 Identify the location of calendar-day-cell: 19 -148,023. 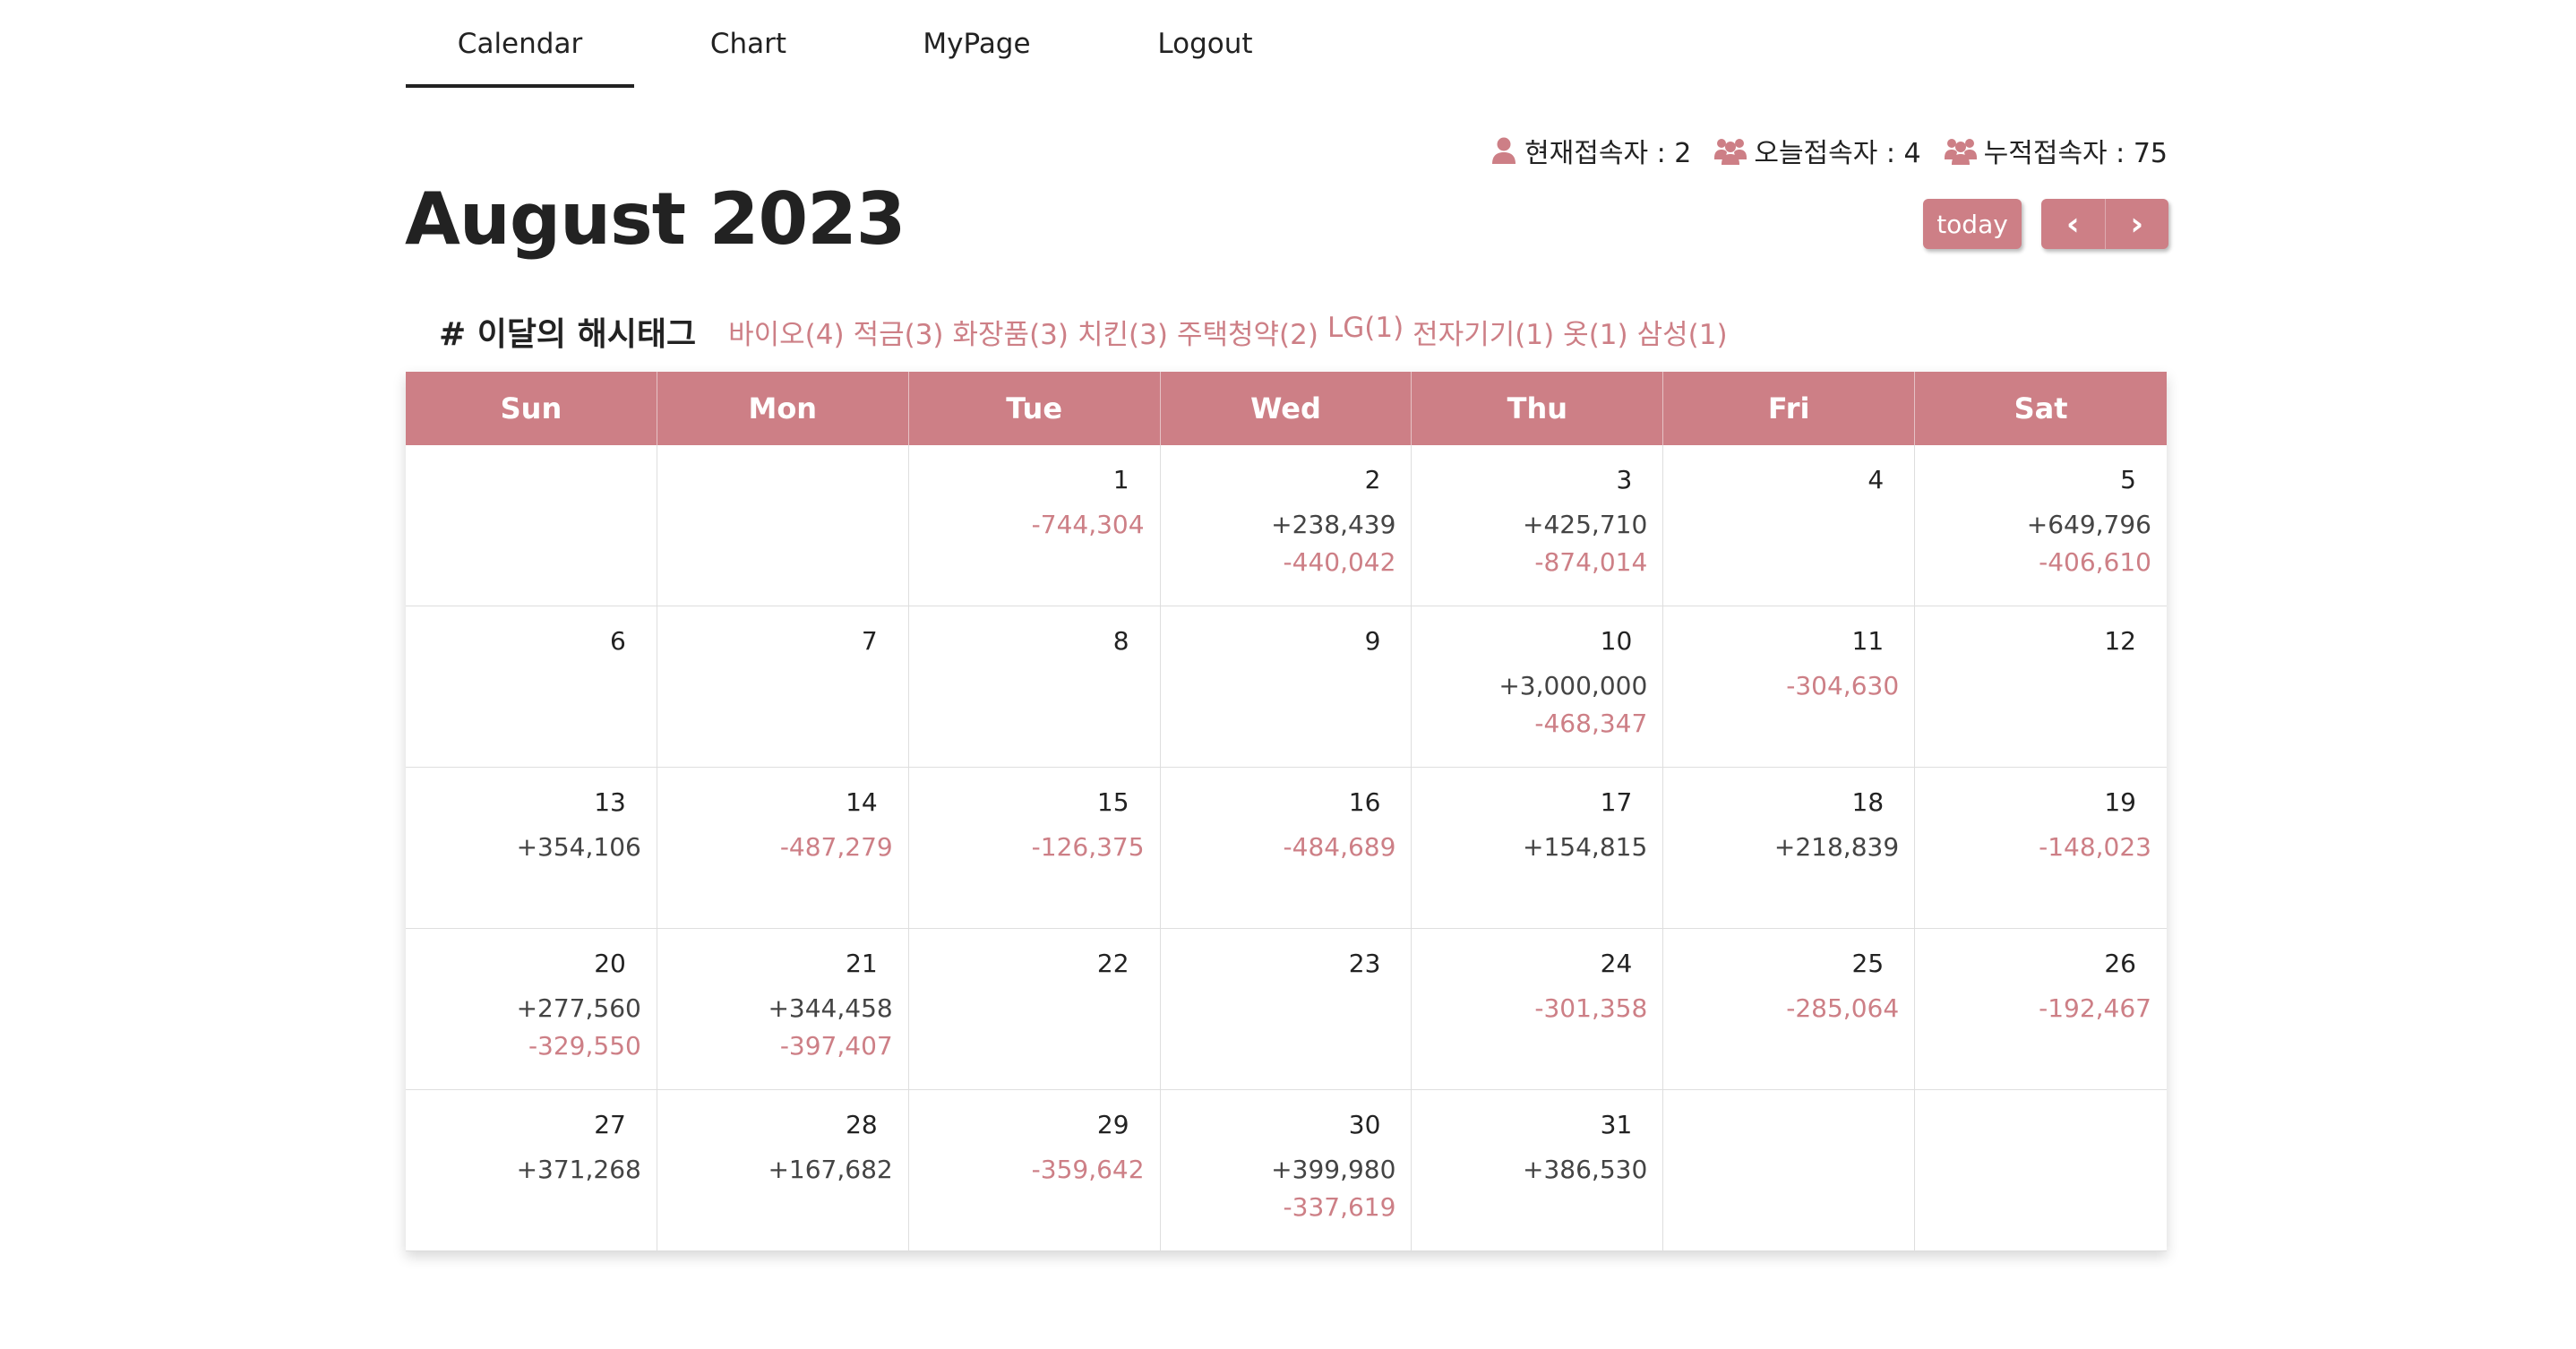
(2041, 848).